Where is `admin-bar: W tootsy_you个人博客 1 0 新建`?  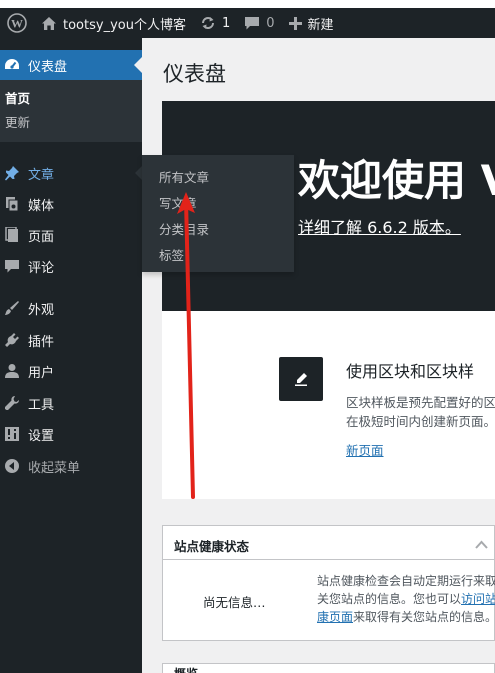 admin-bar: W tootsy_you个人博客 1 0 新建 is located at coordinates (247, 23).